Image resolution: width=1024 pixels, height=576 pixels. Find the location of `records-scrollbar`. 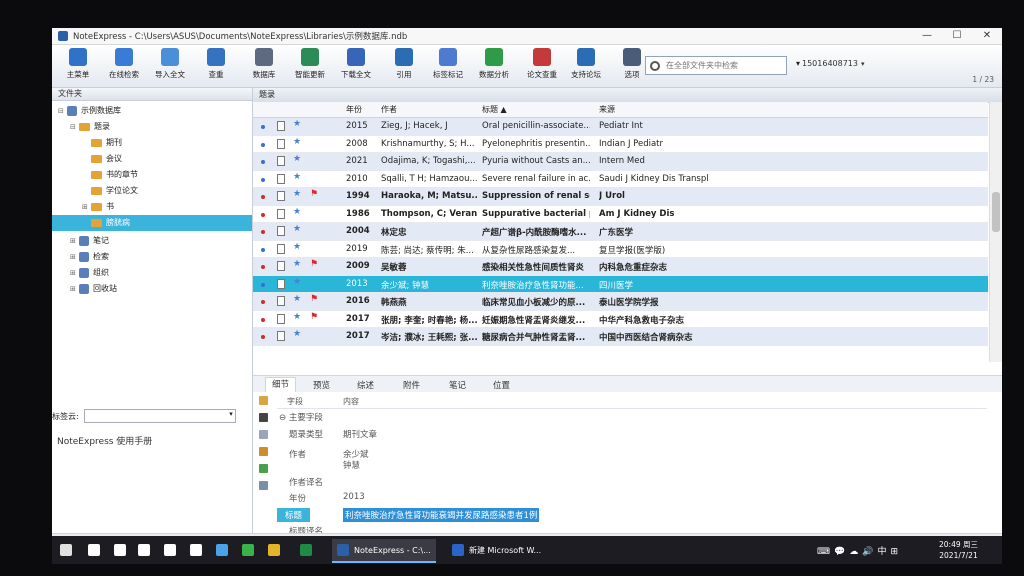

records-scrollbar is located at coordinates (995, 232).